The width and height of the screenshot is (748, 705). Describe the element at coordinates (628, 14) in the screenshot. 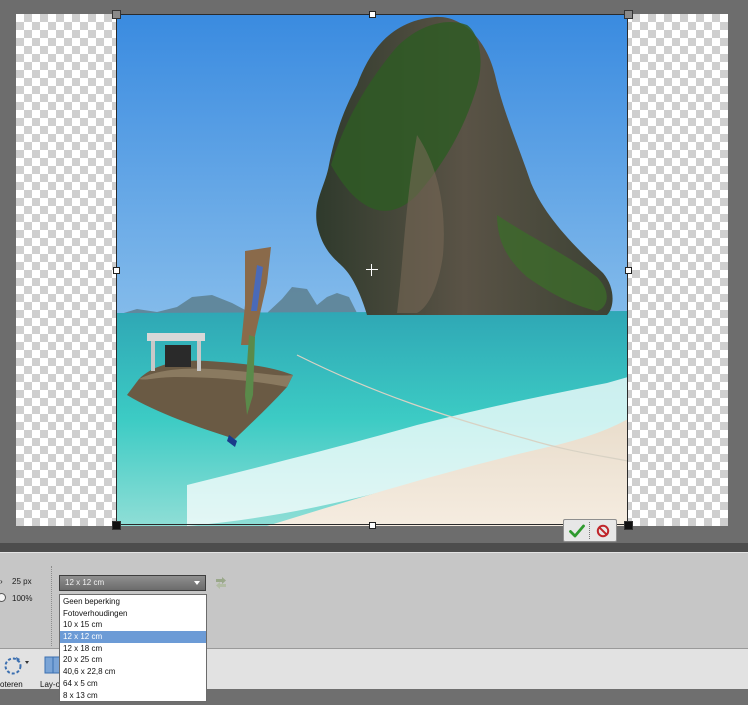

I see `crop-handle-top-right` at that location.